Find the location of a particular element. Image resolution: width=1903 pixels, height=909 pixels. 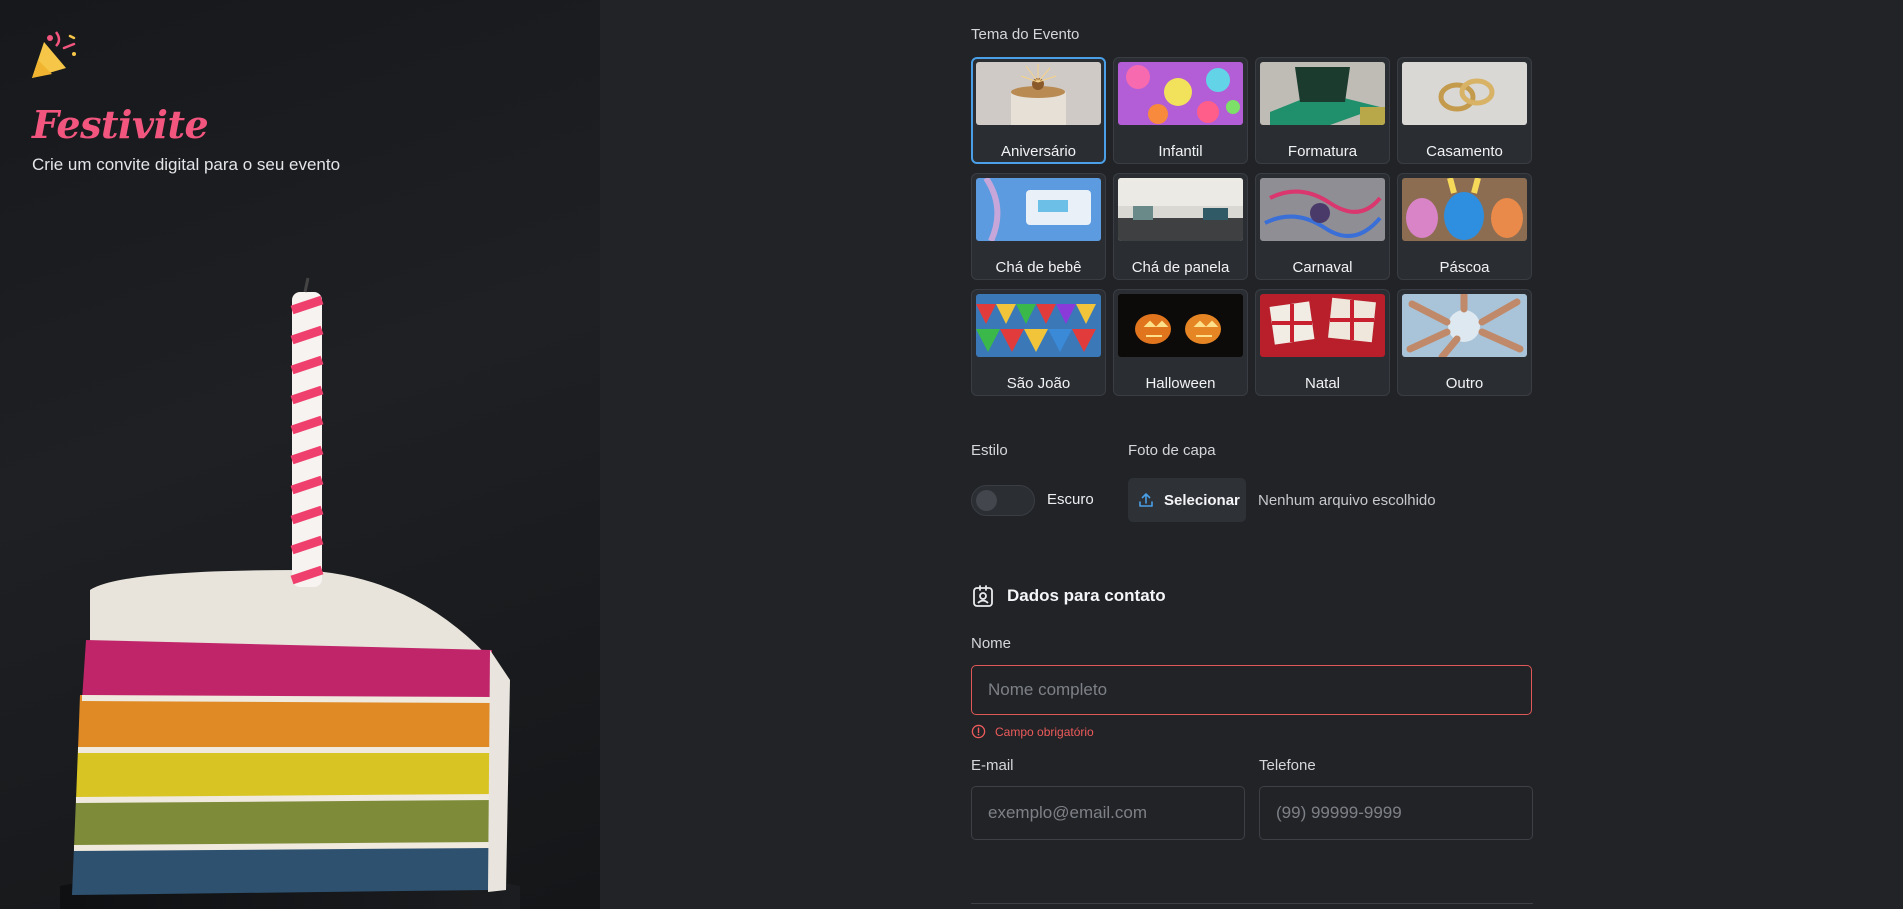

theme-card-natal: Natal is located at coordinates (1322, 342).